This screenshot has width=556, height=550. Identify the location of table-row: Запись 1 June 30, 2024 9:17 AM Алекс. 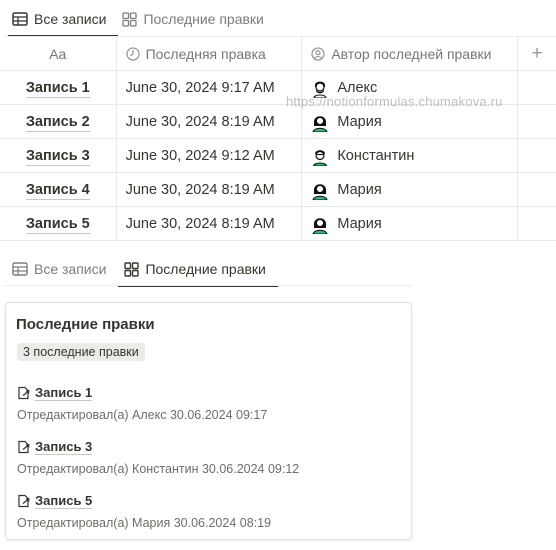
(278, 87).